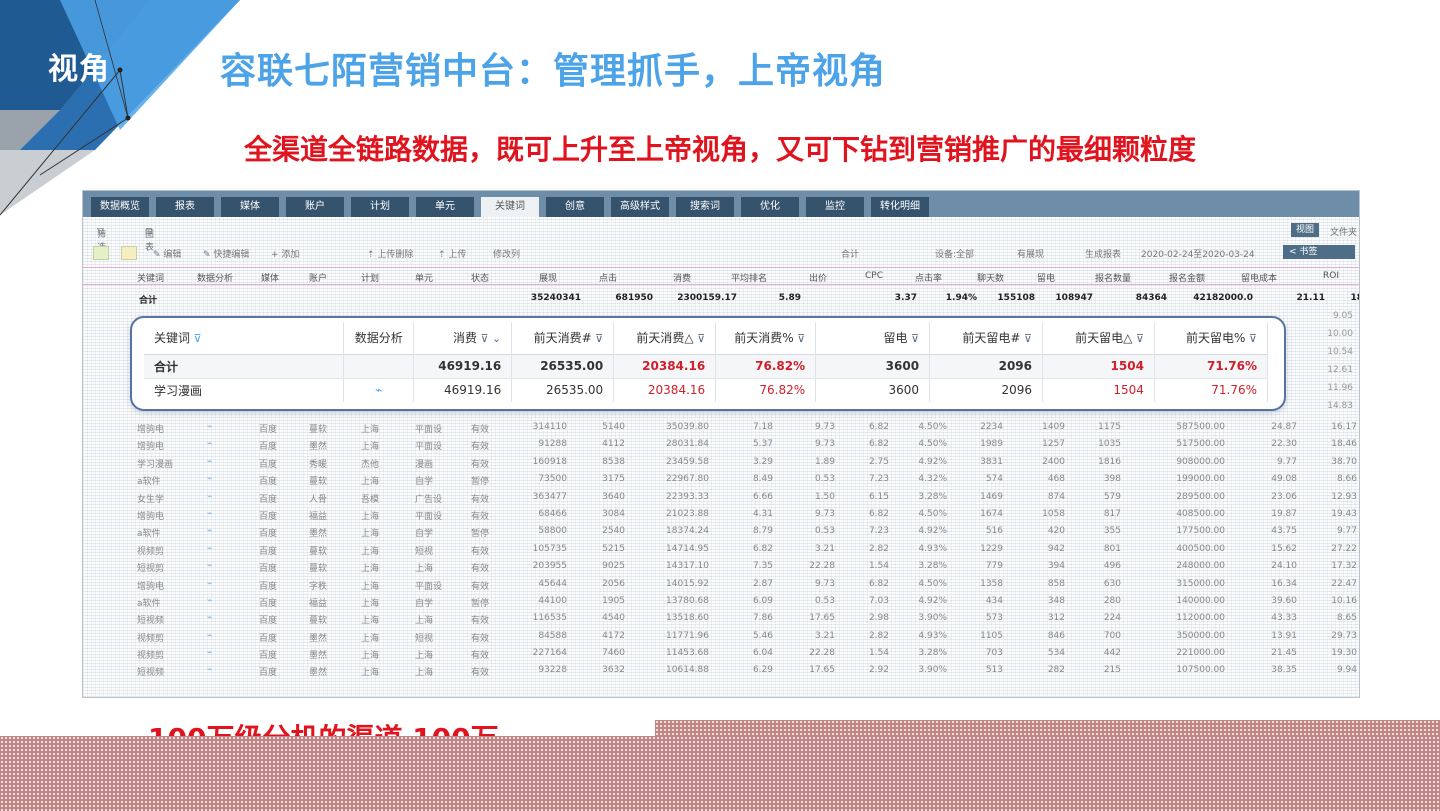 The image size is (1440, 811). Describe the element at coordinates (480, 277) in the screenshot. I see `column-header-6: 状态` at that location.